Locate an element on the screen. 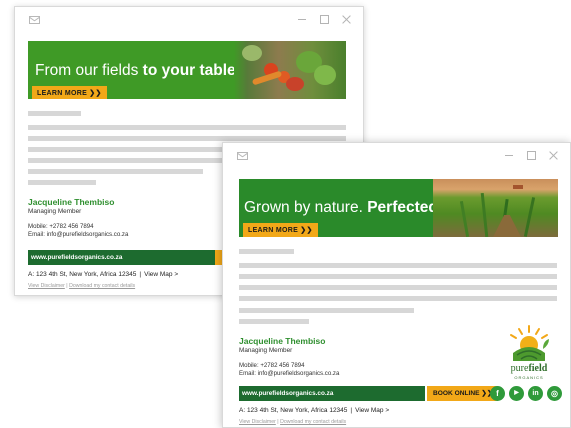 This screenshot has width=571, height=428. social-links: f ▶ in ◎ is located at coordinates (526, 393).